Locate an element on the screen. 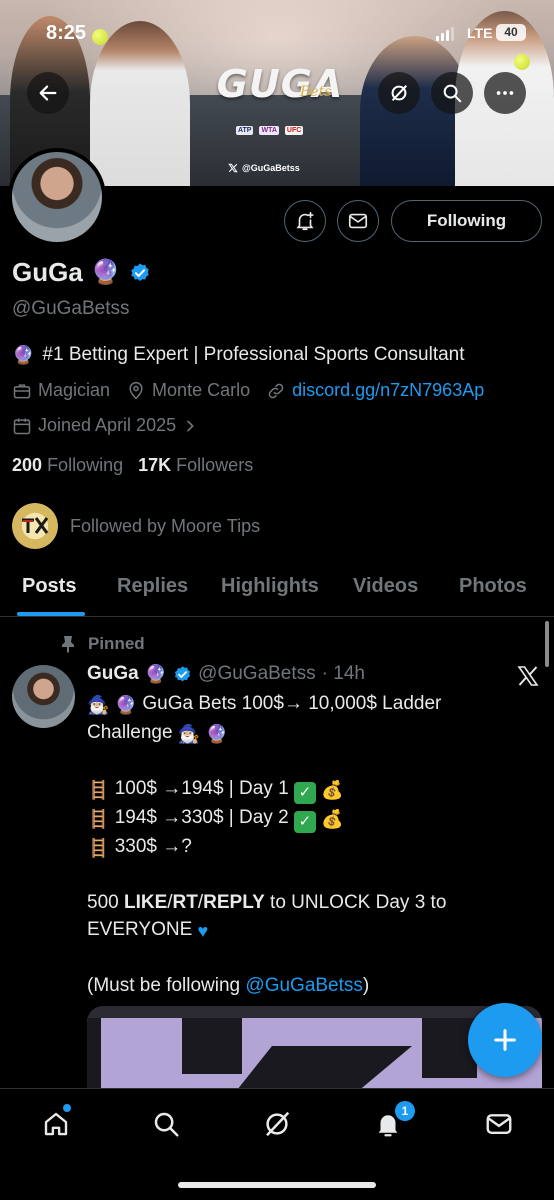 The height and width of the screenshot is (1200, 554). post-author-avatar is located at coordinates (43, 696).